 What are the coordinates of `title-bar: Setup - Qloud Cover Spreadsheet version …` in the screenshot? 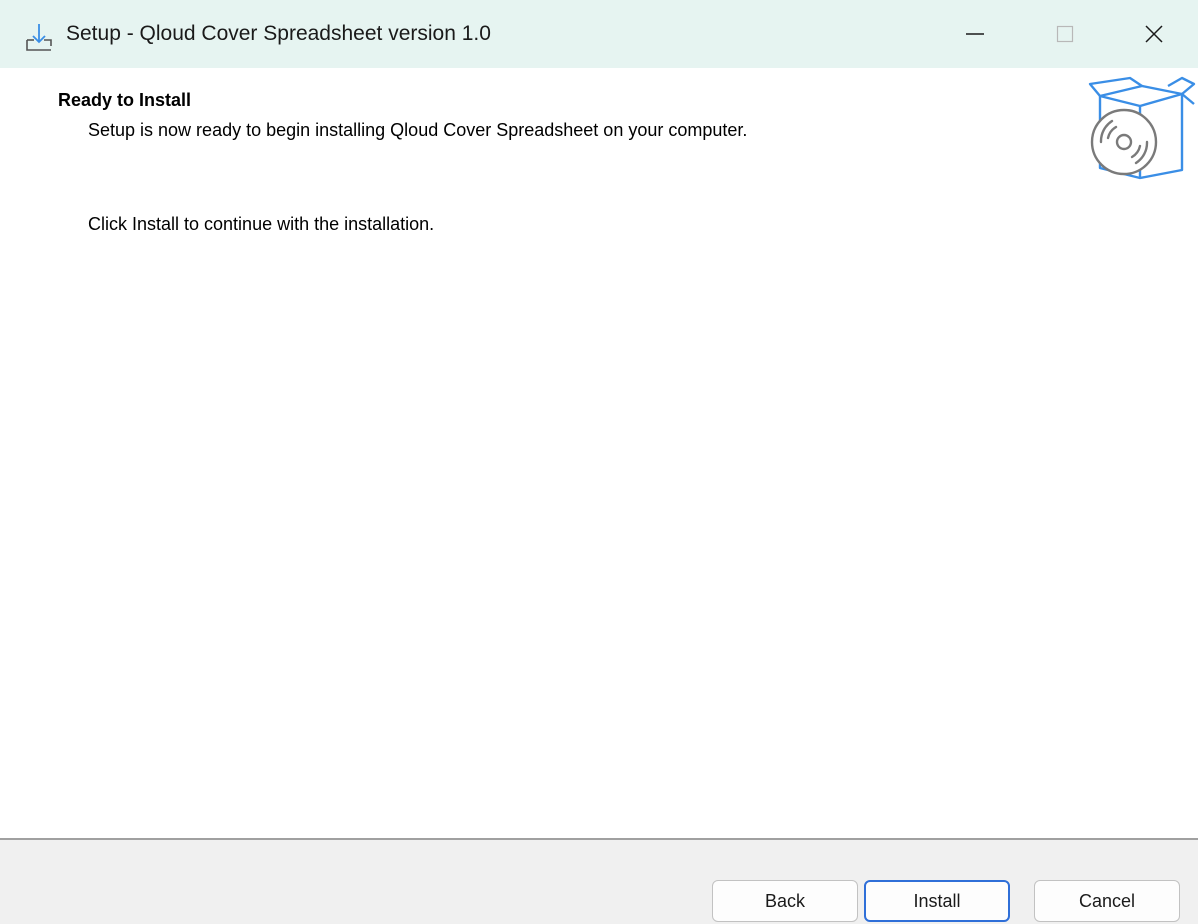 It's located at (599, 34).